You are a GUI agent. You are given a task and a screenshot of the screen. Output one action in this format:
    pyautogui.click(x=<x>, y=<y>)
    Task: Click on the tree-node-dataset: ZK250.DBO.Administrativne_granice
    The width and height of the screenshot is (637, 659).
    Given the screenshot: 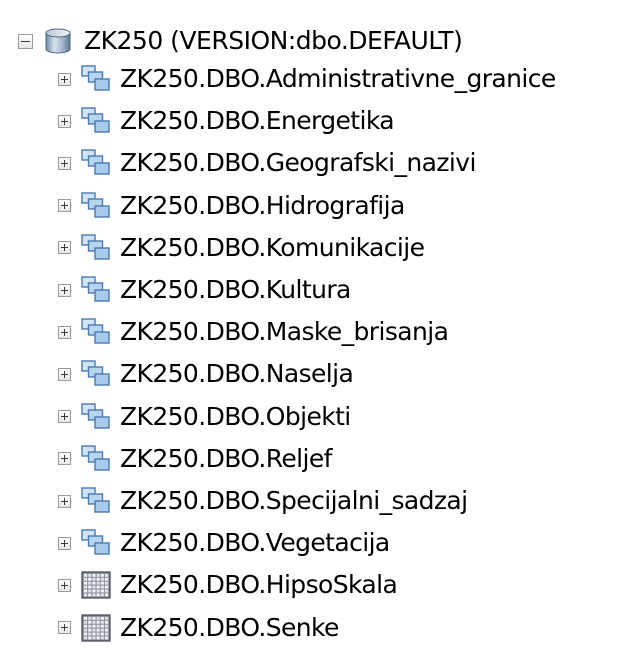 What is the action you would take?
    pyautogui.click(x=307, y=79)
    